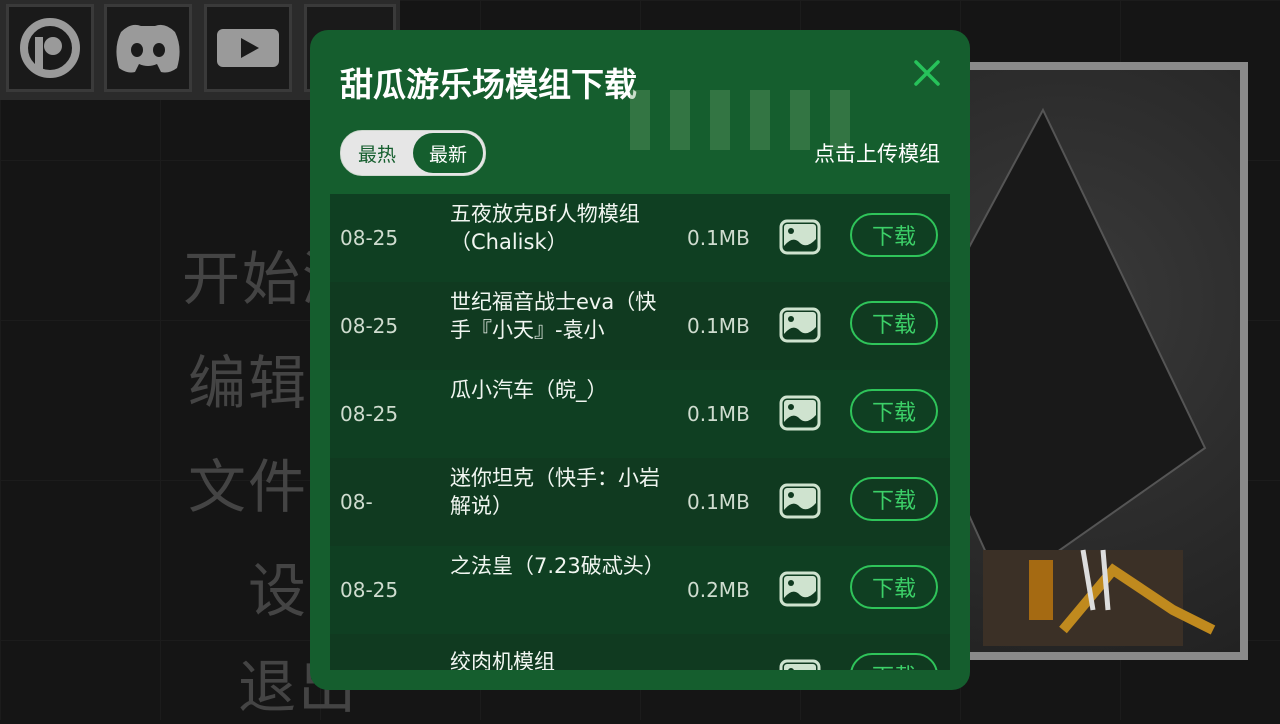 The width and height of the screenshot is (1280, 724). What do you see at coordinates (545, 228) in the screenshot?
I see `mod-name: 五夜放克Bf人物模组（Chalisk）` at bounding box center [545, 228].